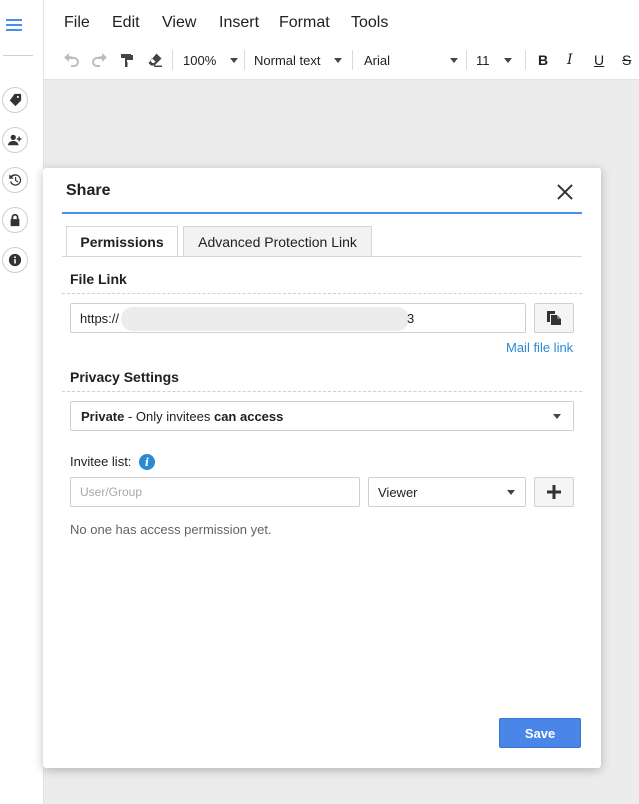 Image resolution: width=639 pixels, height=804 pixels. I want to click on save-button: Save, so click(540, 733).